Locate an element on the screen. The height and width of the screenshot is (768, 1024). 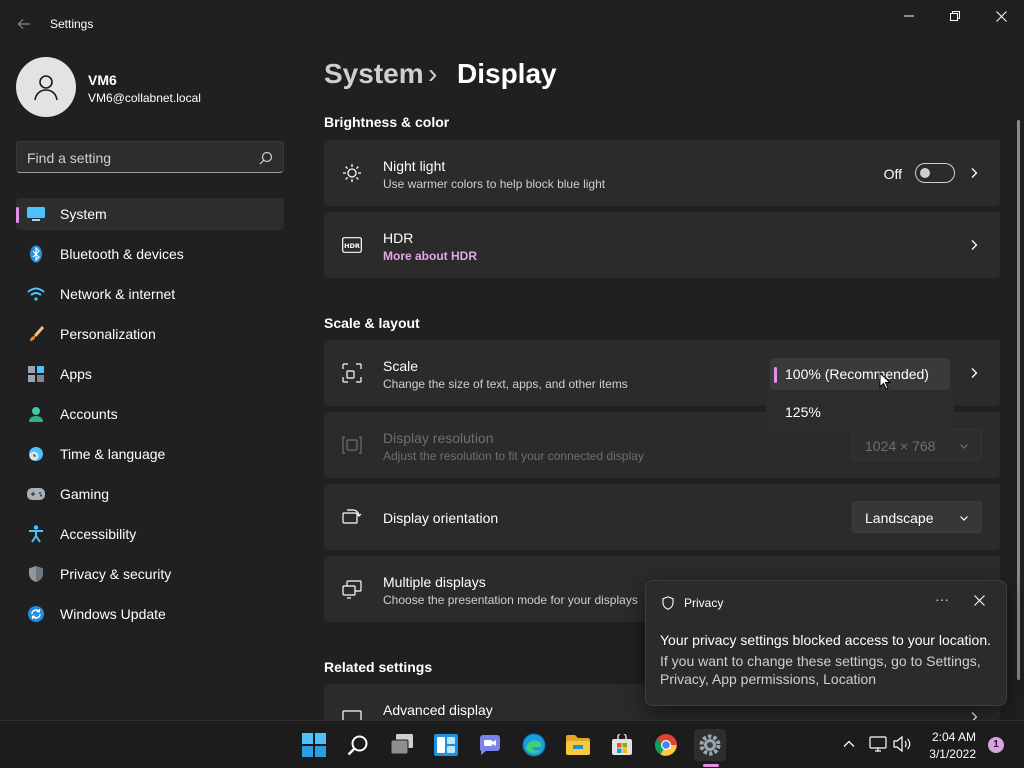
sidebar-item-label: Apps is located at coordinates (76, 374).